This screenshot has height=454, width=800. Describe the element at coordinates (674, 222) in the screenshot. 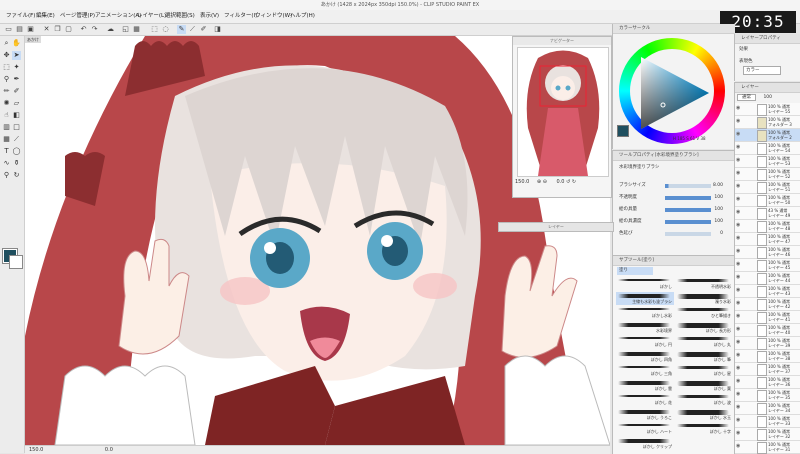

I see `prop-paint-density: 絵の具濃度 100` at that location.